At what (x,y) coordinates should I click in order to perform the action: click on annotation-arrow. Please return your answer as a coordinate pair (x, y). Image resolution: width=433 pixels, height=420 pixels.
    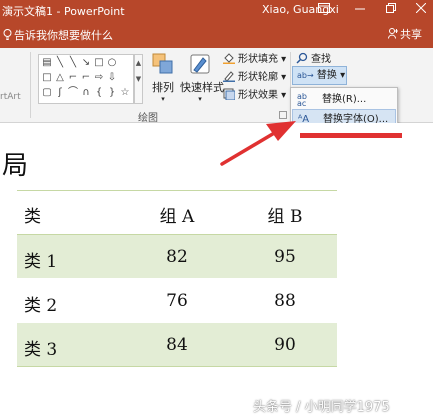
    Looking at the image, I should click on (258, 143).